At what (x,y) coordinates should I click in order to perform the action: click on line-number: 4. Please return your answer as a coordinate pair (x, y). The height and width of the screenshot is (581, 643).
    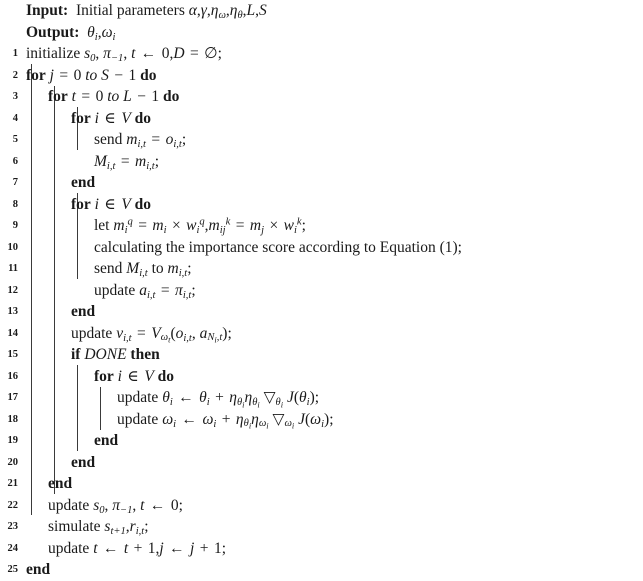
    Looking at the image, I should click on (15, 118).